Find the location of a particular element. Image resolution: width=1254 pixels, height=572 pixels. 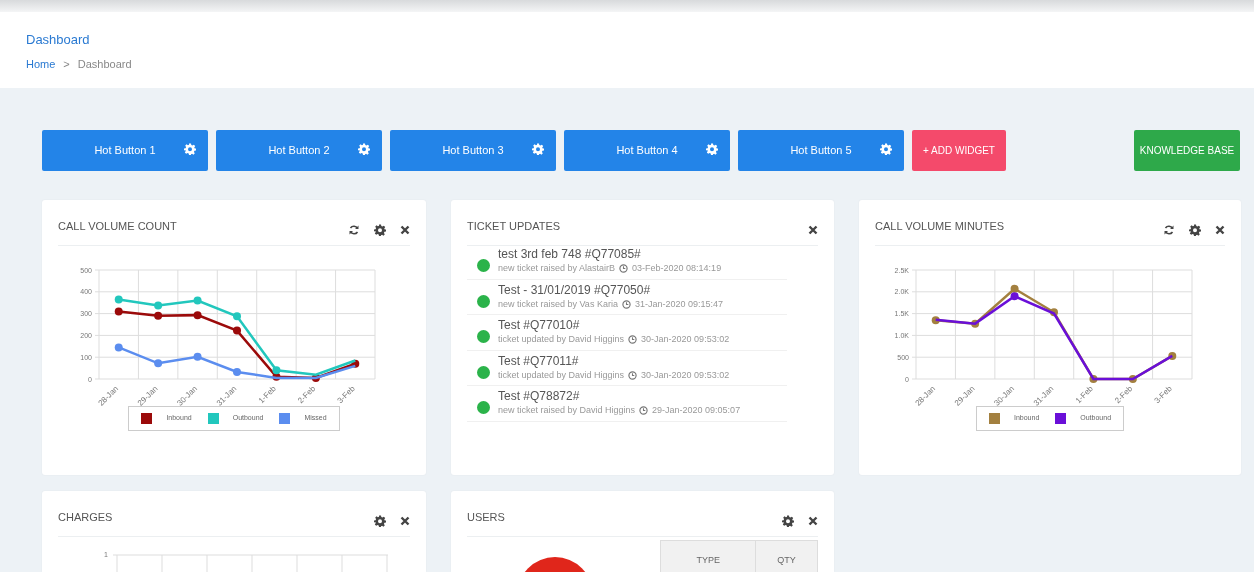

page-title: Dashboard is located at coordinates (58, 40).